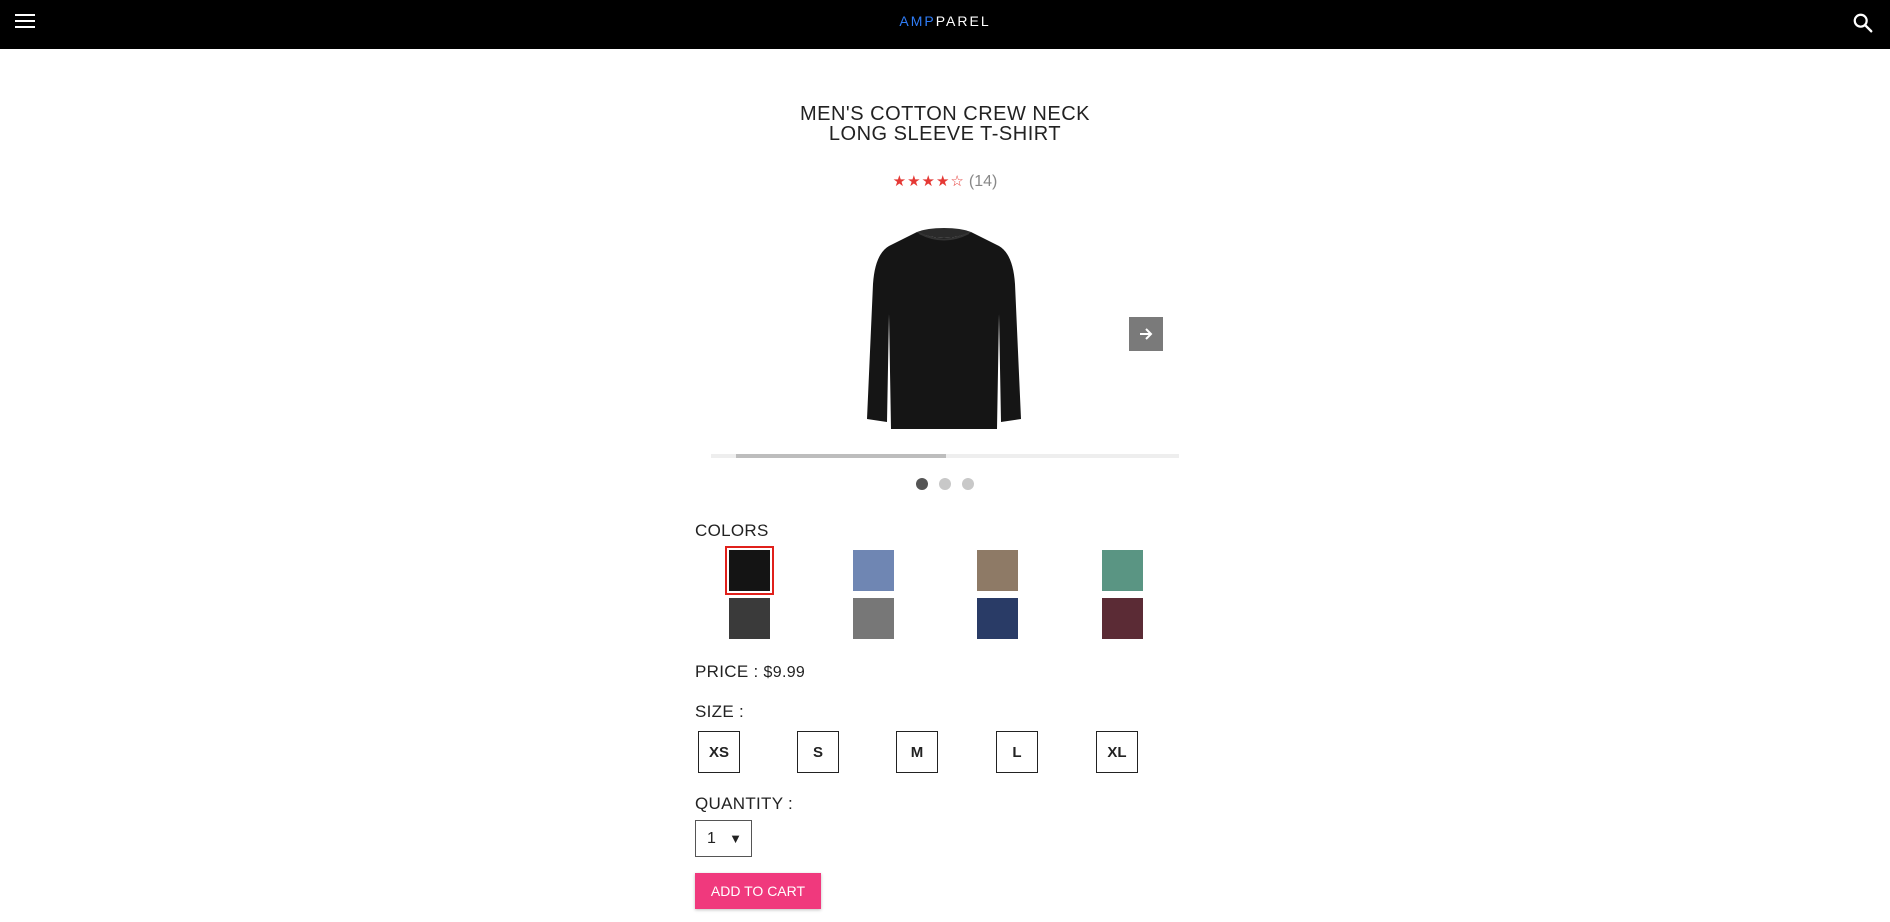 The image size is (1890, 922). I want to click on color-swatch-heather-brown, so click(997, 570).